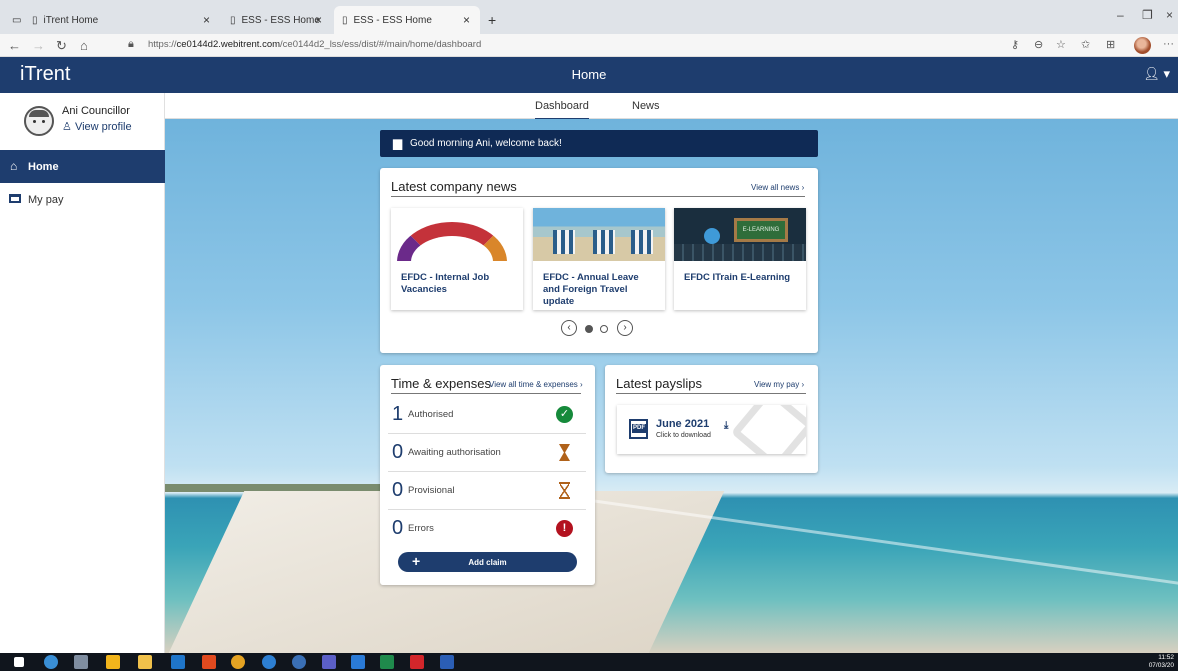 Image resolution: width=1178 pixels, height=671 pixels. I want to click on browser-tab: ▯ ESS - ESS Home ×, so click(277, 20).